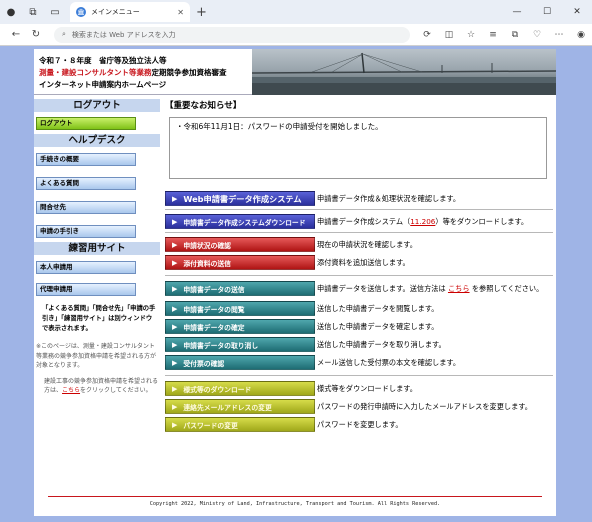 This screenshot has width=592, height=522. What do you see at coordinates (86, 289) in the screenshot?
I see `practice-proxy-button: 代理申請用` at bounding box center [86, 289].